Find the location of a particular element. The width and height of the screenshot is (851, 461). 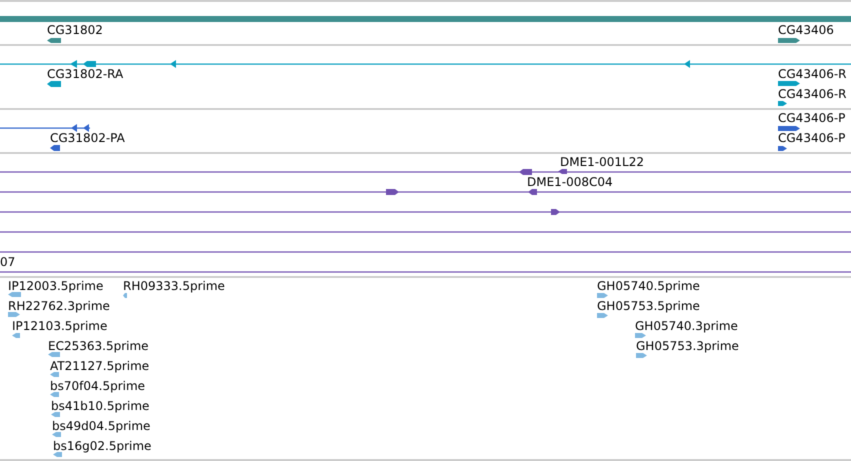

feature-label: IP12103.5prime is located at coordinates (60, 326).